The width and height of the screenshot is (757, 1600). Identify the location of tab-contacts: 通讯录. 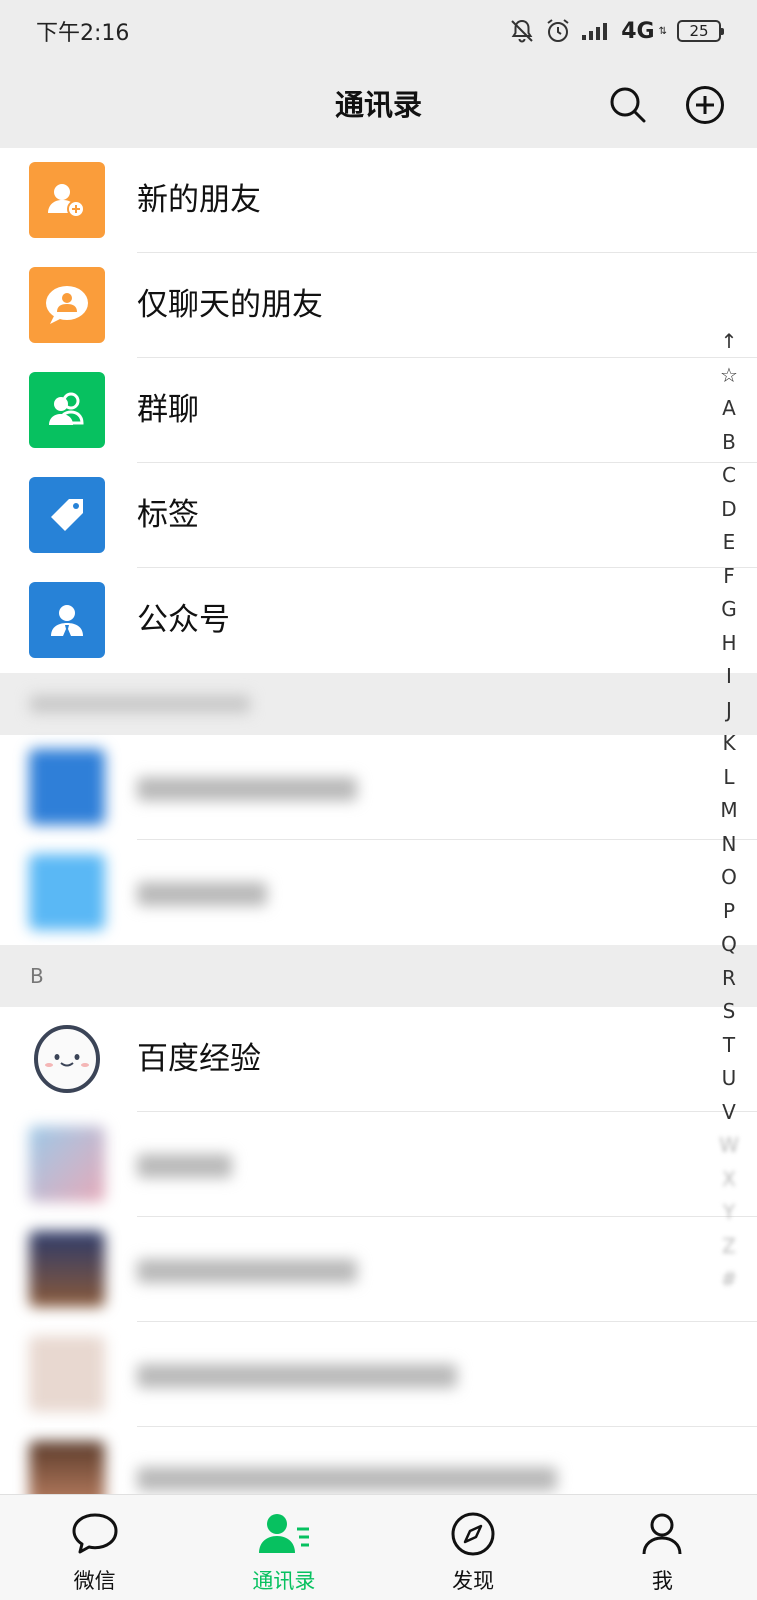
(283, 1547).